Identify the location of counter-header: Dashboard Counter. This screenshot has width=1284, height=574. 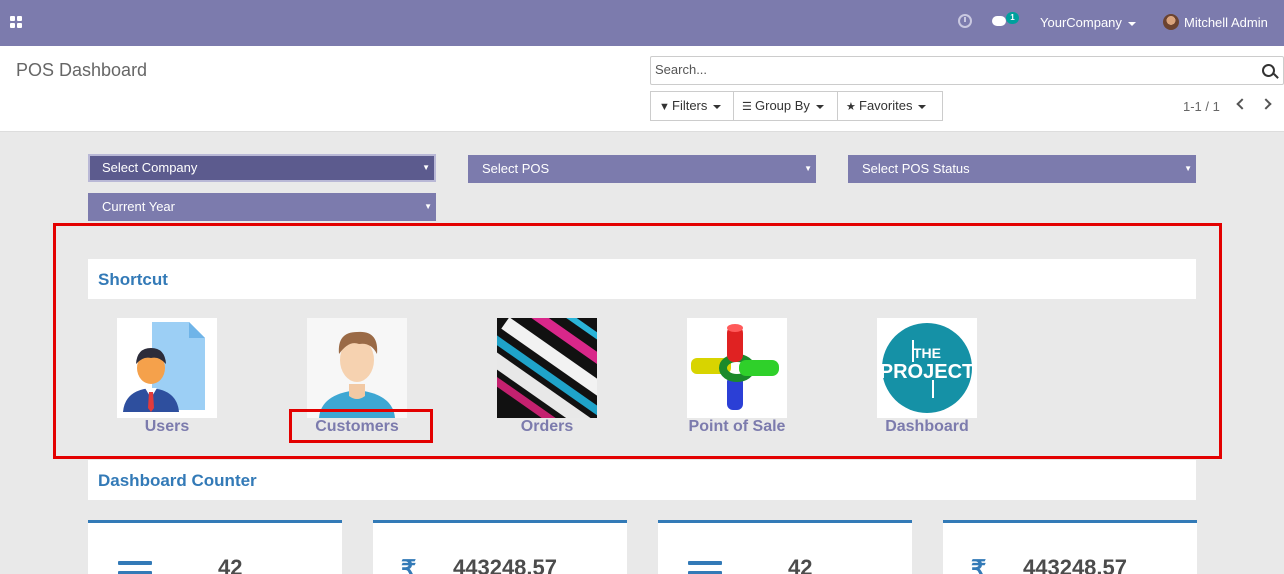
(642, 480).